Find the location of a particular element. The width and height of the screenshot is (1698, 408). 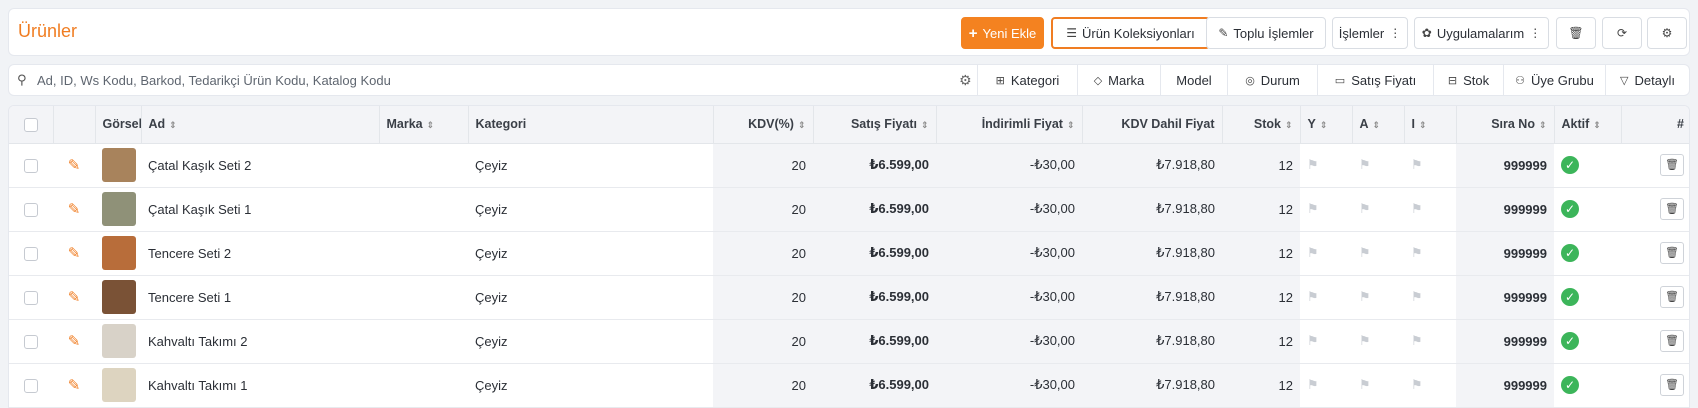

filter-status: ◎ Durum is located at coordinates (1272, 80).